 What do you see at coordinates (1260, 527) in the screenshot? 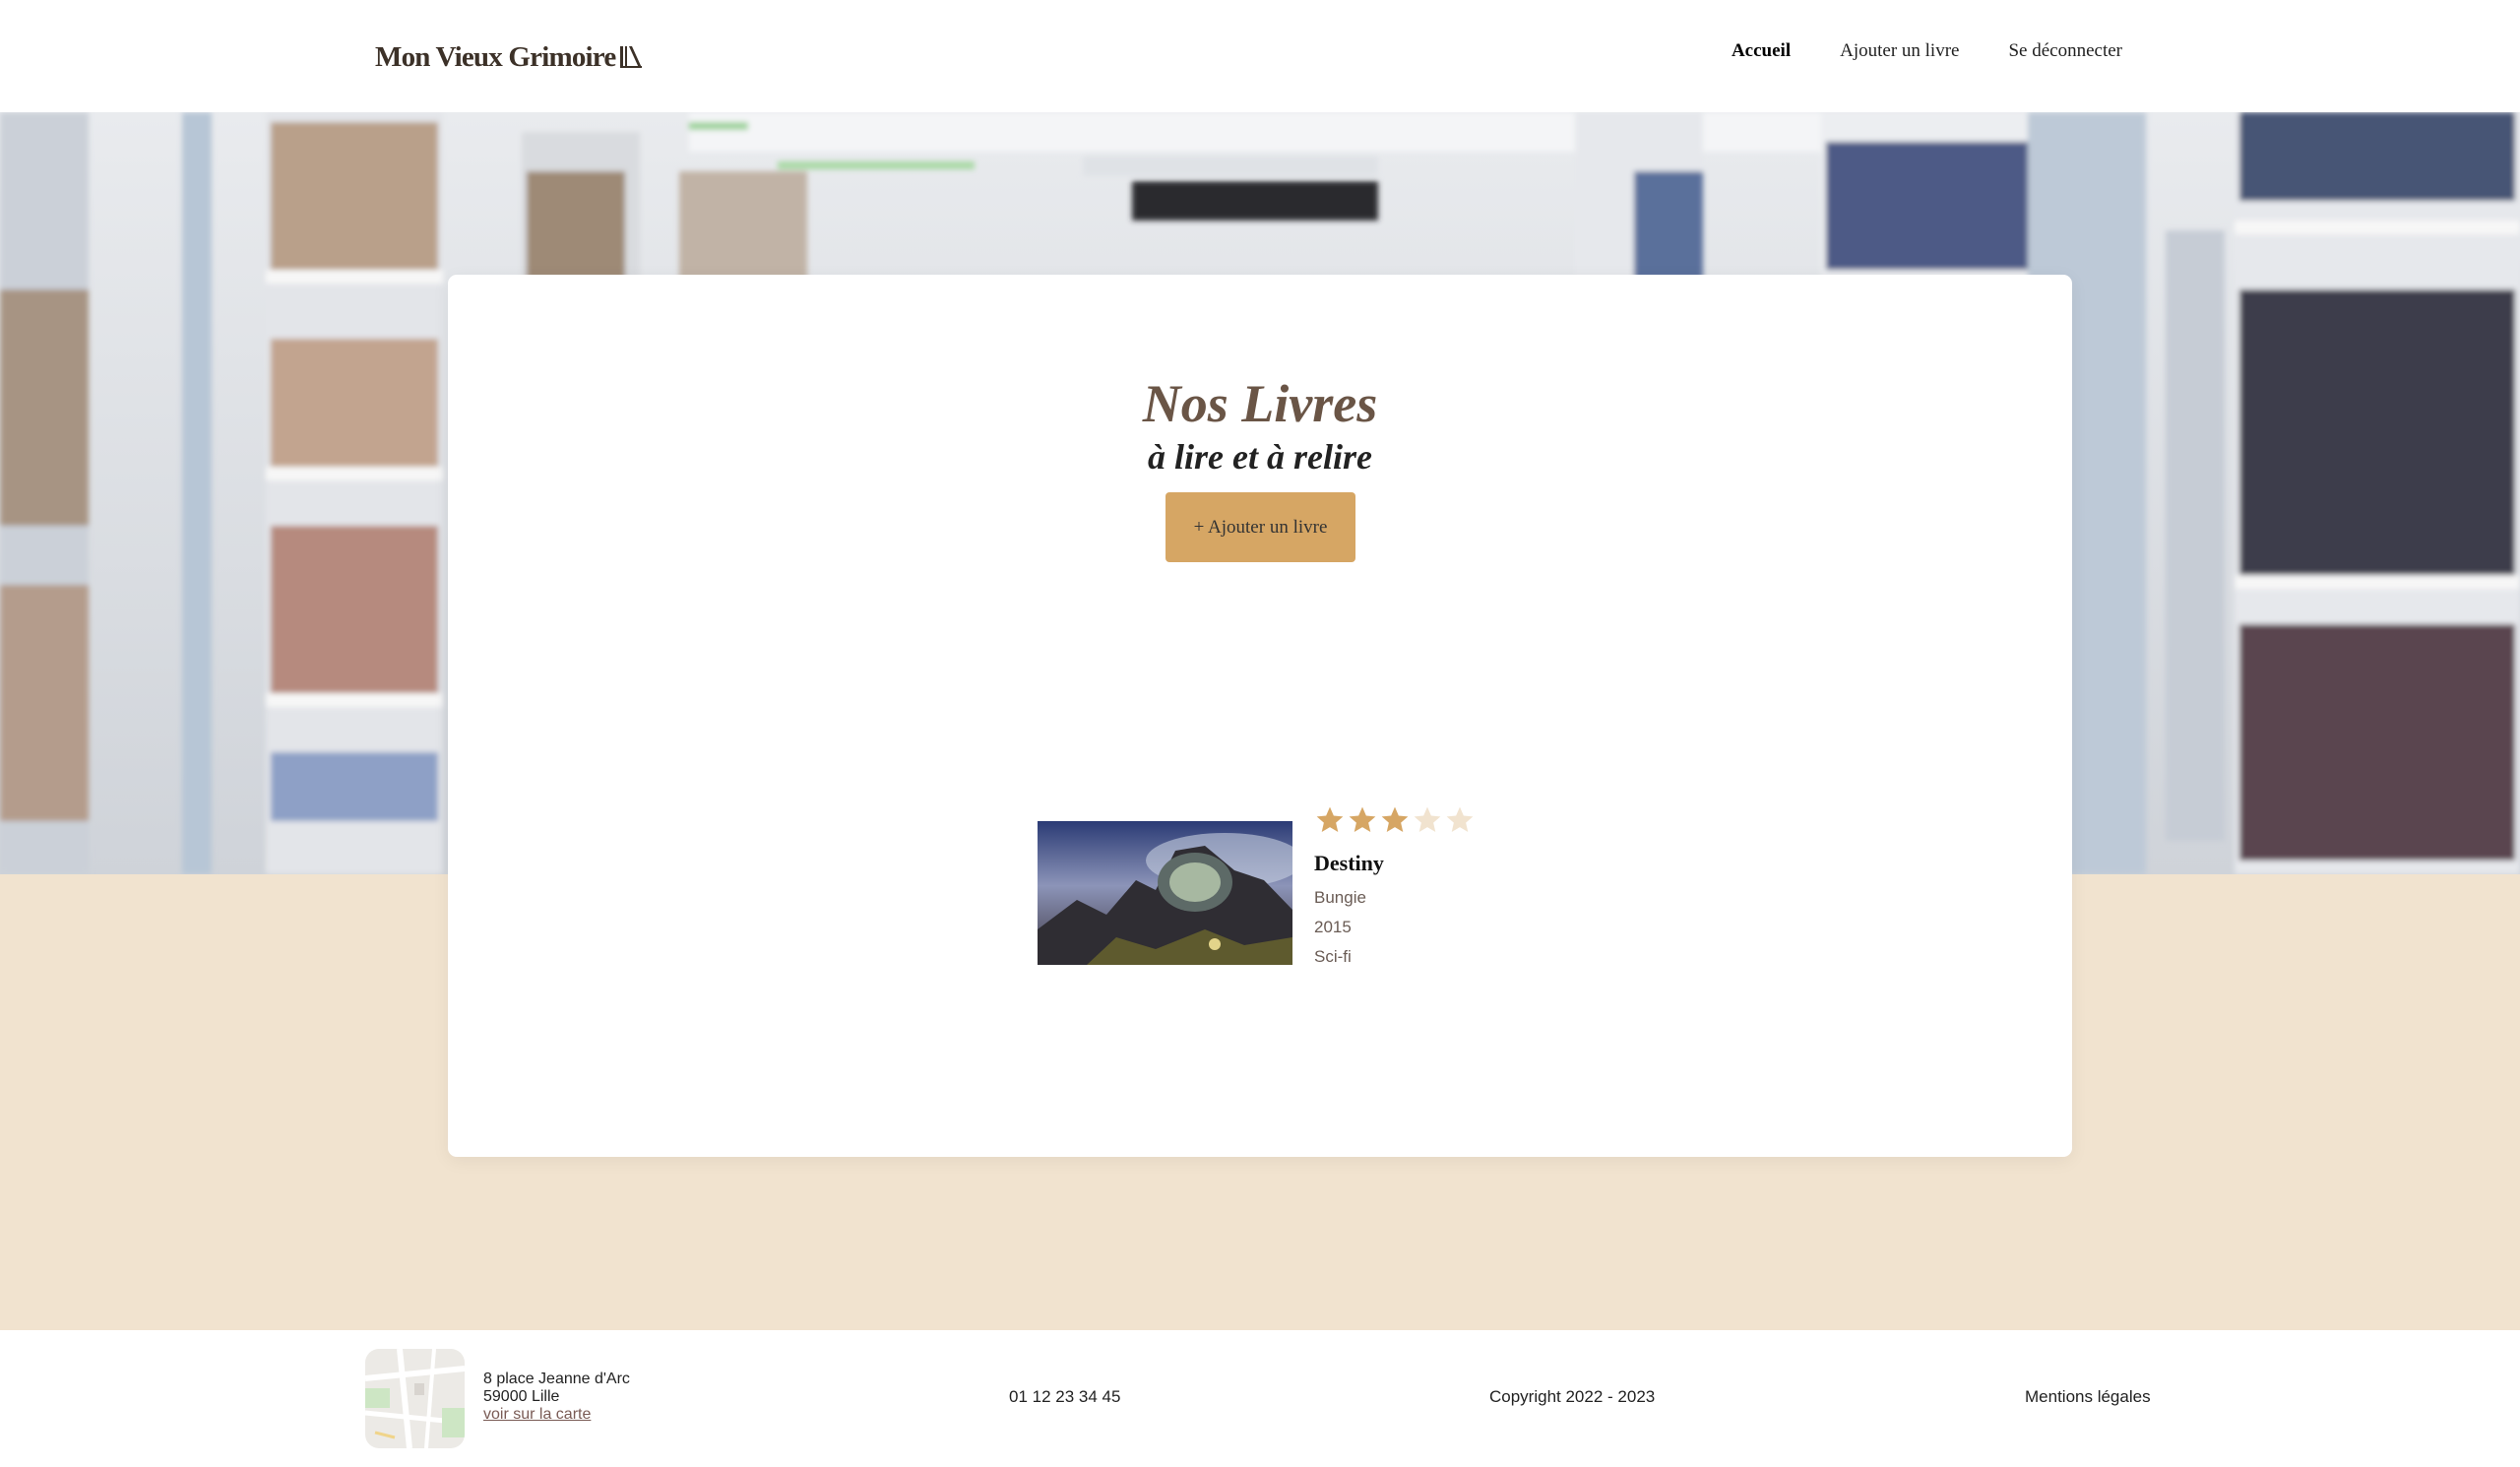
I see `add-book-button: + Ajouter un livre` at bounding box center [1260, 527].